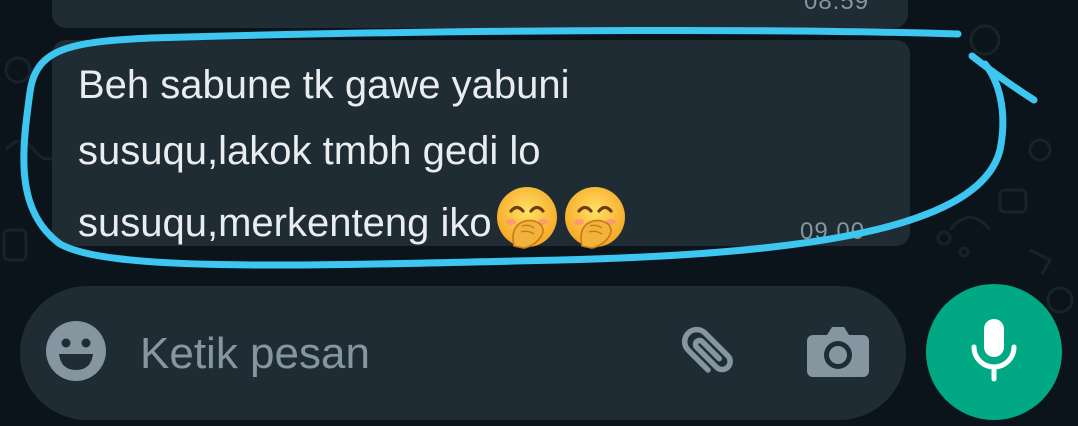 This screenshot has height=426, width=1078. Describe the element at coordinates (837, 7) in the screenshot. I see `previous-message-time: 08.59` at that location.